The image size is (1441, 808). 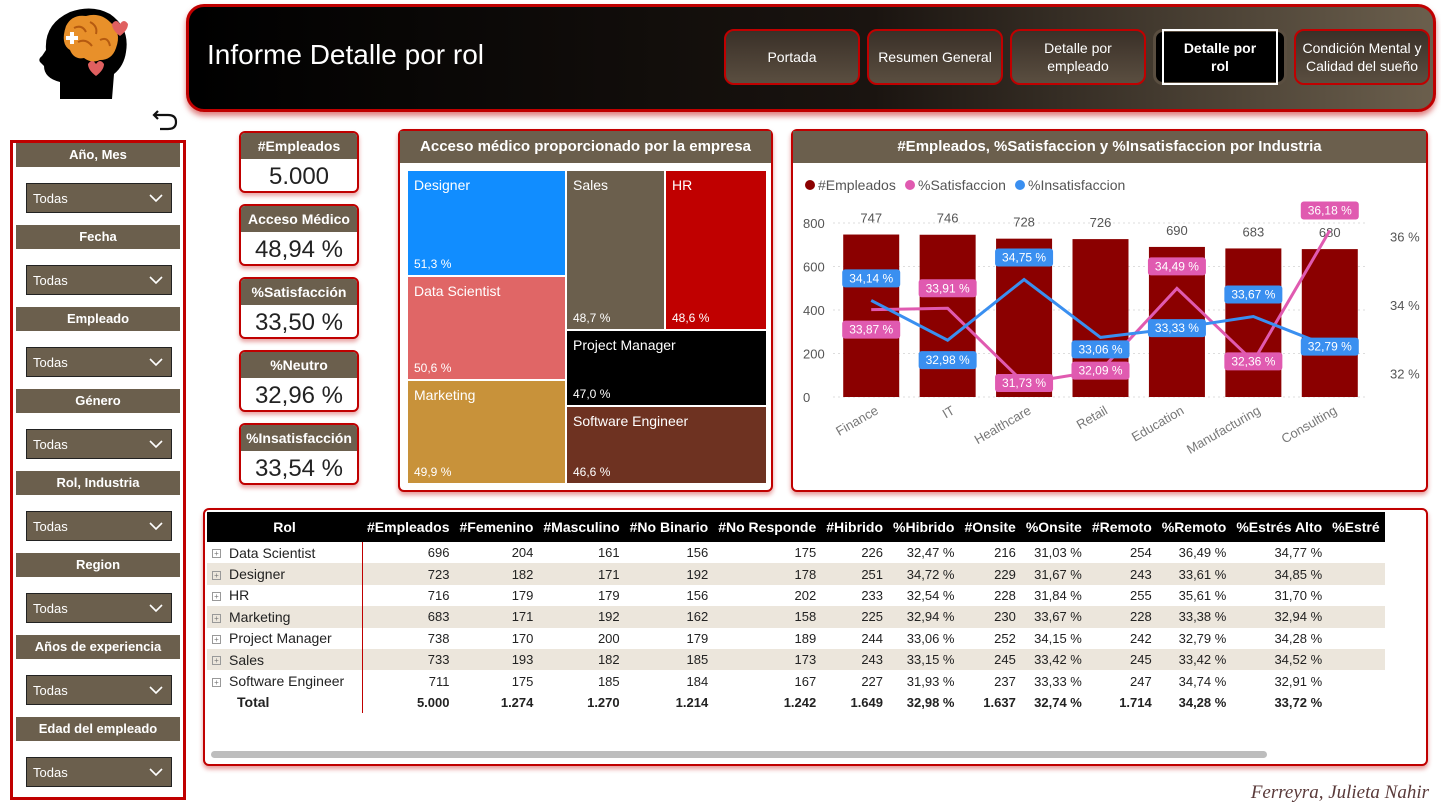 I want to click on nav-condicion-mental-button: Condición Mental y Calidad del sueño, so click(x=1362, y=57).